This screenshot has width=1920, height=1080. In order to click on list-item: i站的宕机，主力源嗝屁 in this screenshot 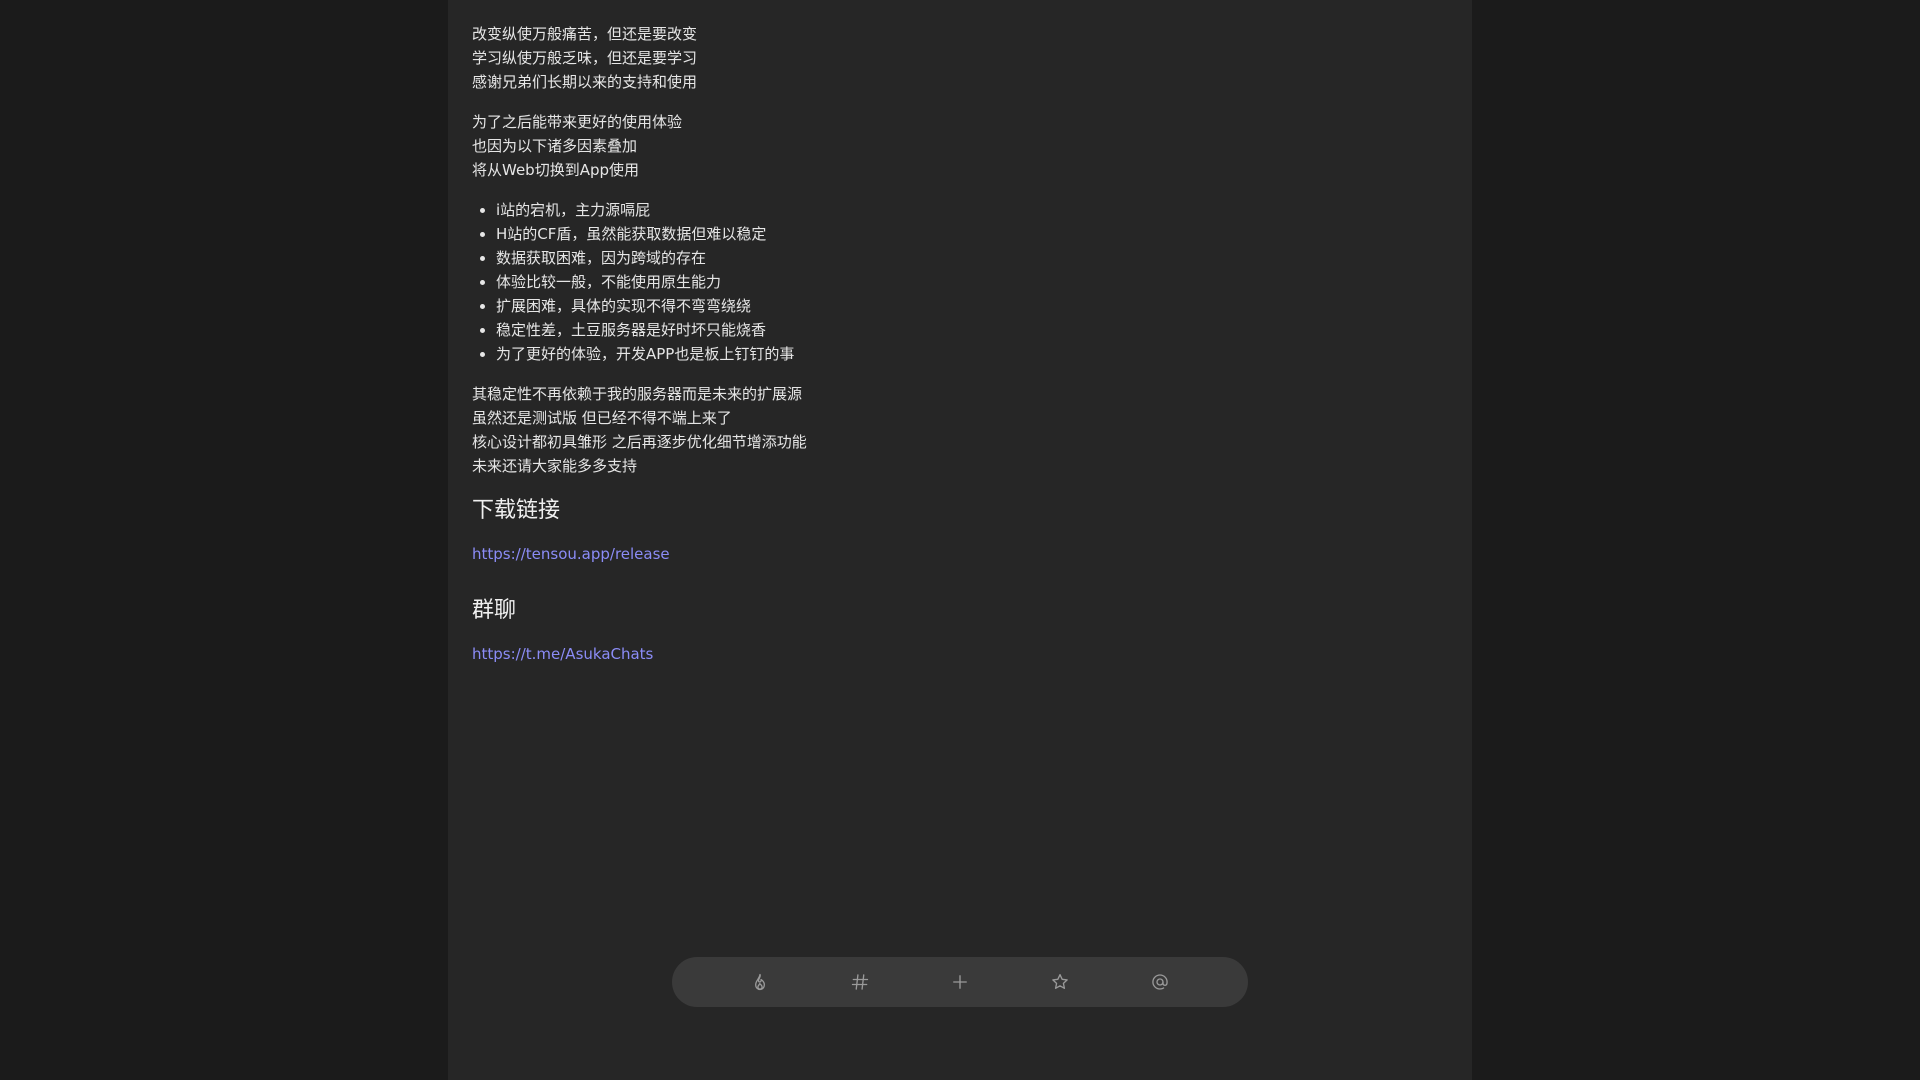, I will do `click(954, 210)`.